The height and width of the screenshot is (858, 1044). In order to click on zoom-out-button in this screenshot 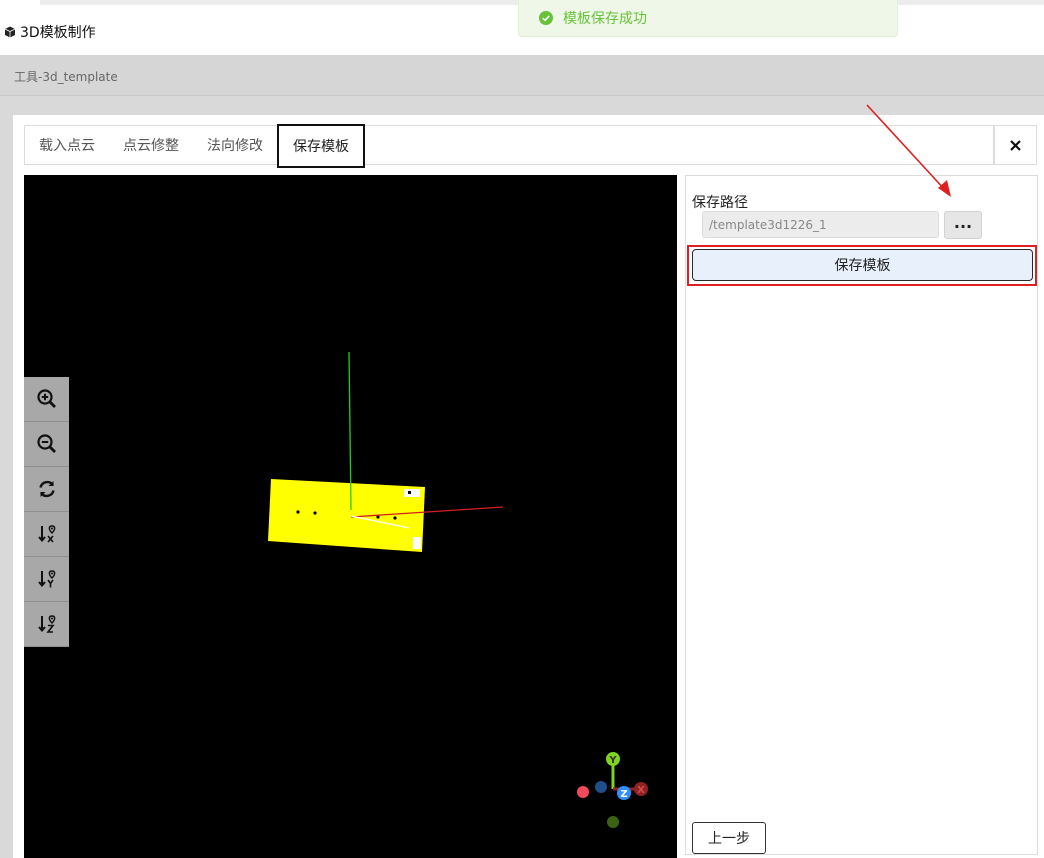, I will do `click(46, 444)`.